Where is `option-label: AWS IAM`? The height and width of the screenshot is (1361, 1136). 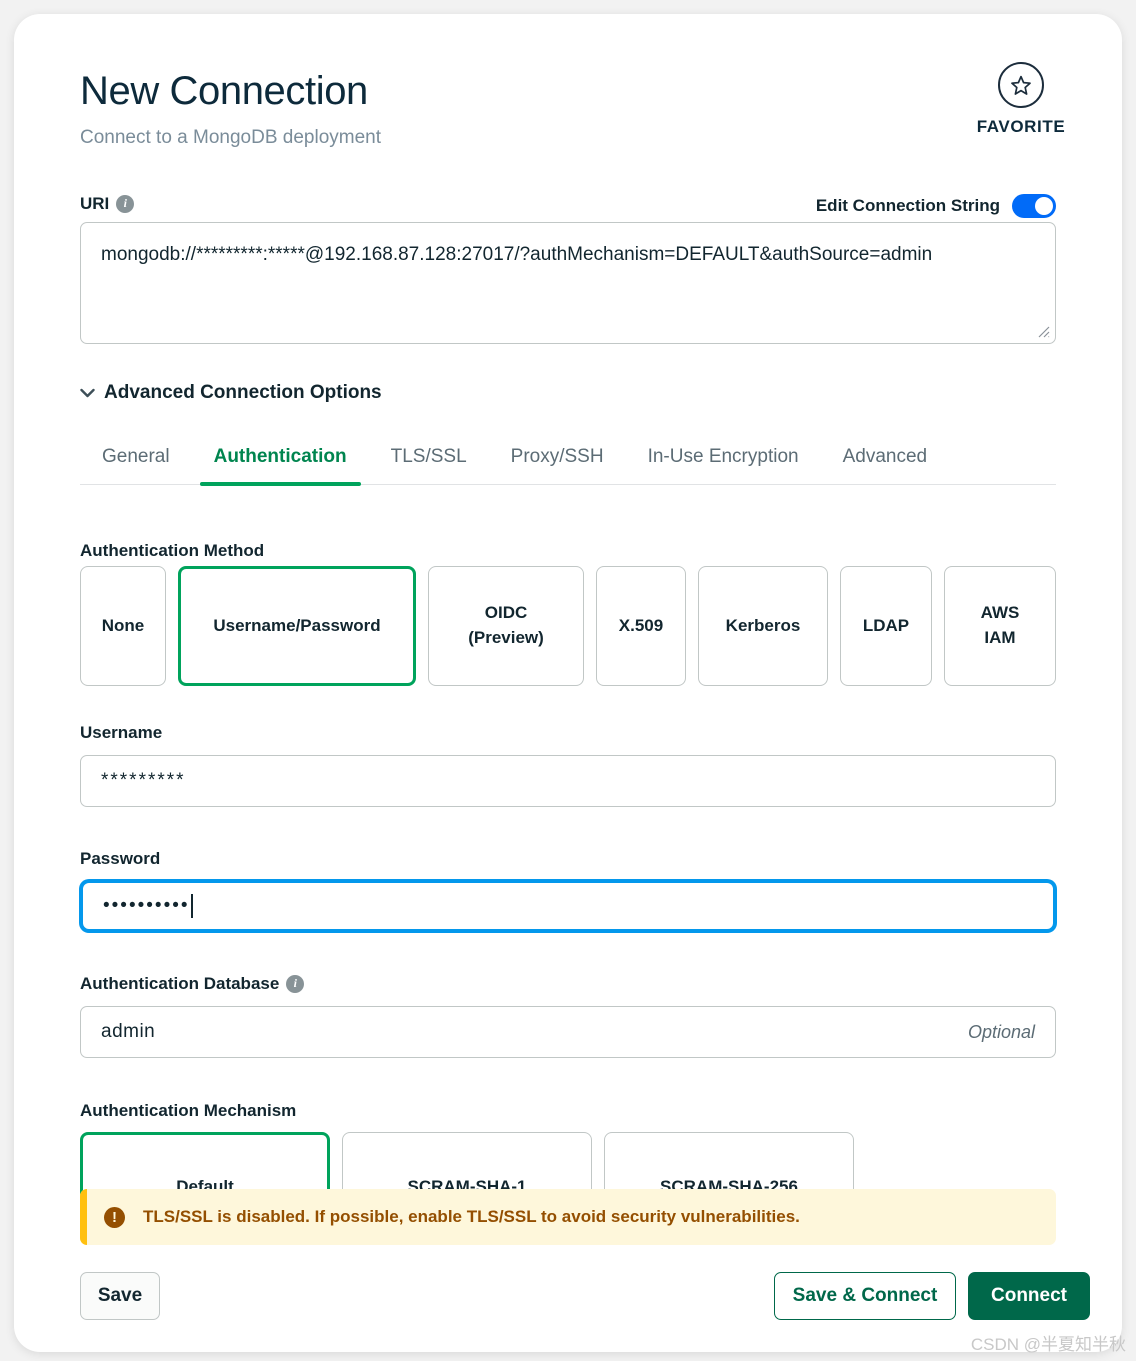 option-label: AWS IAM is located at coordinates (1000, 625).